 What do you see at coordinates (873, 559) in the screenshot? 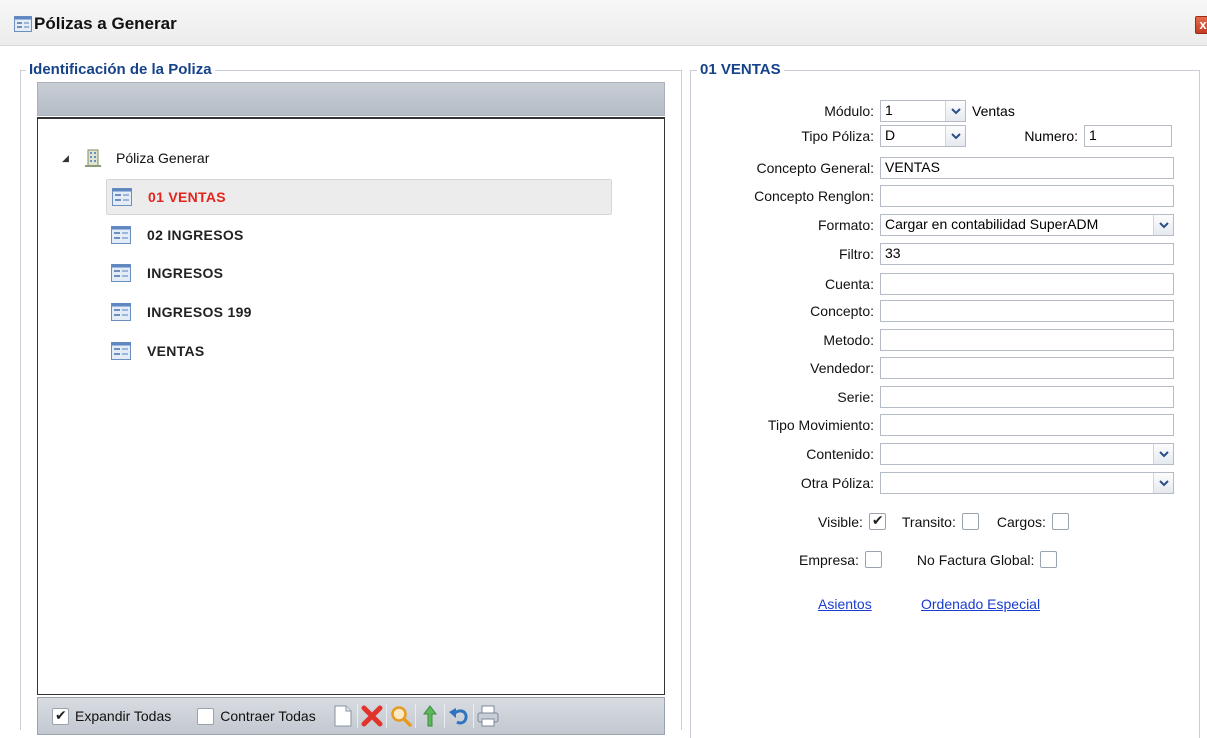
I see `empresa-checkbox` at bounding box center [873, 559].